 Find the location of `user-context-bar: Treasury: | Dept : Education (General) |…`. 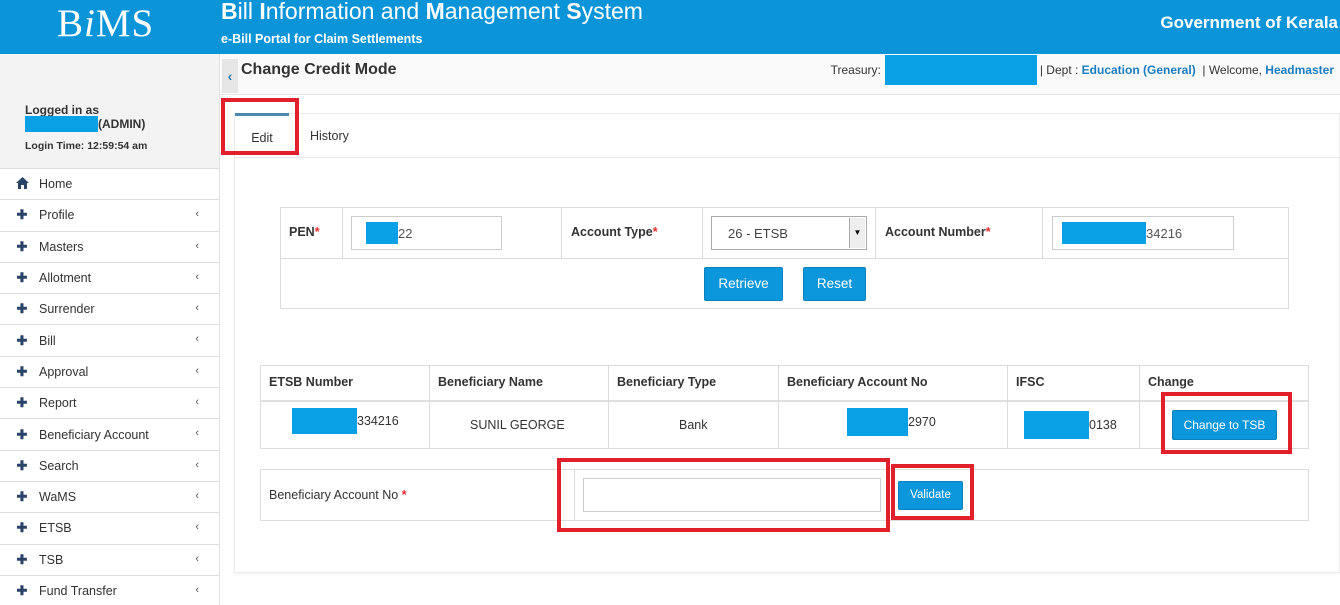

user-context-bar: Treasury: | Dept : Education (General) |… is located at coordinates (1082, 70).